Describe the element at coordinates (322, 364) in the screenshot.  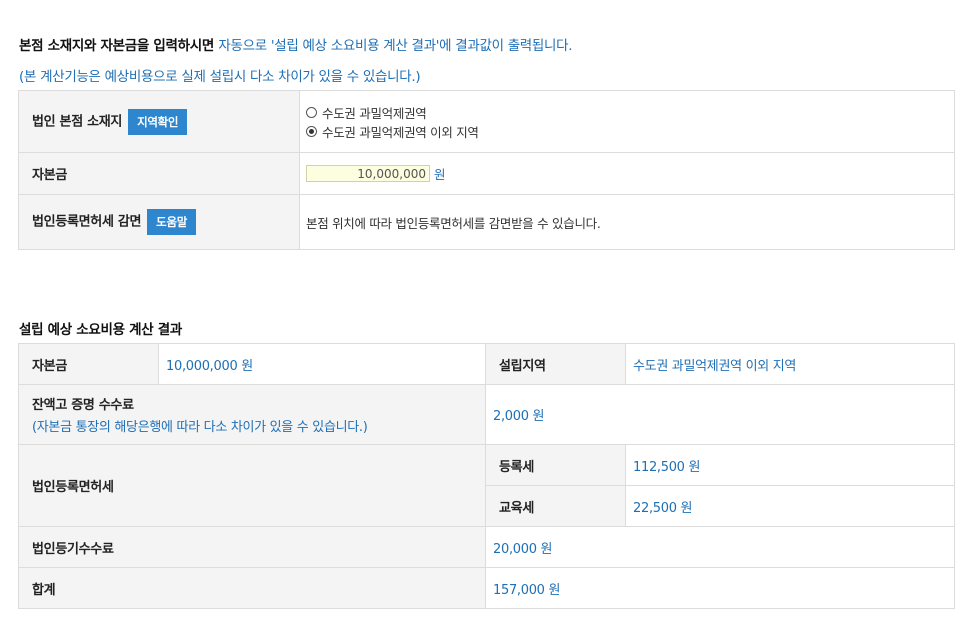
I see `result-capital-value: 10,000,000 원` at that location.